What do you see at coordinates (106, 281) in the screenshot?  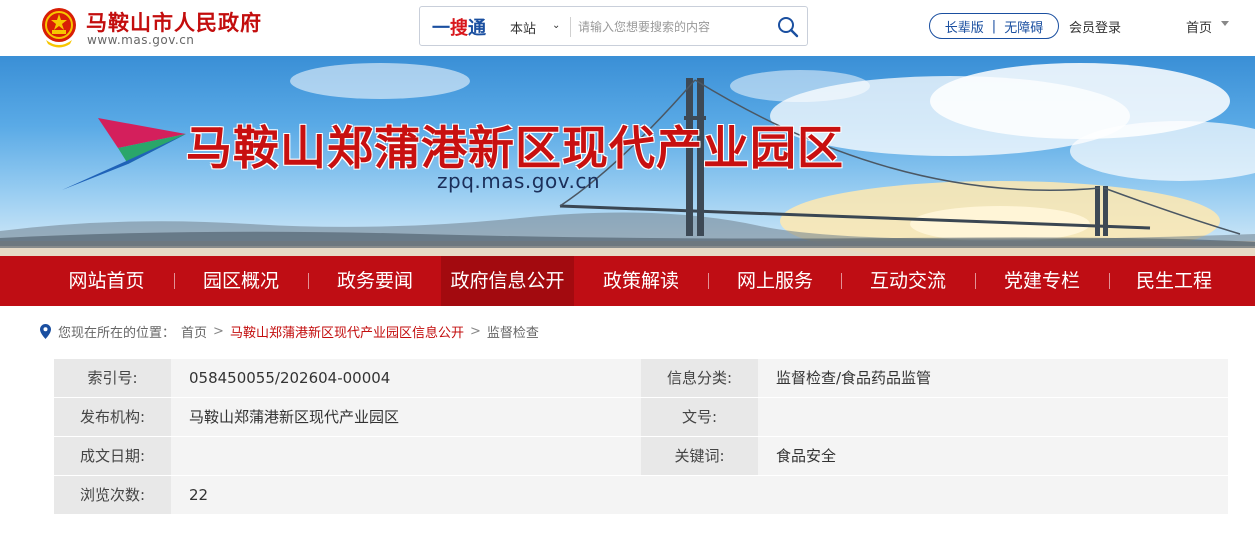 I see `nav-item-home: 网站首页` at bounding box center [106, 281].